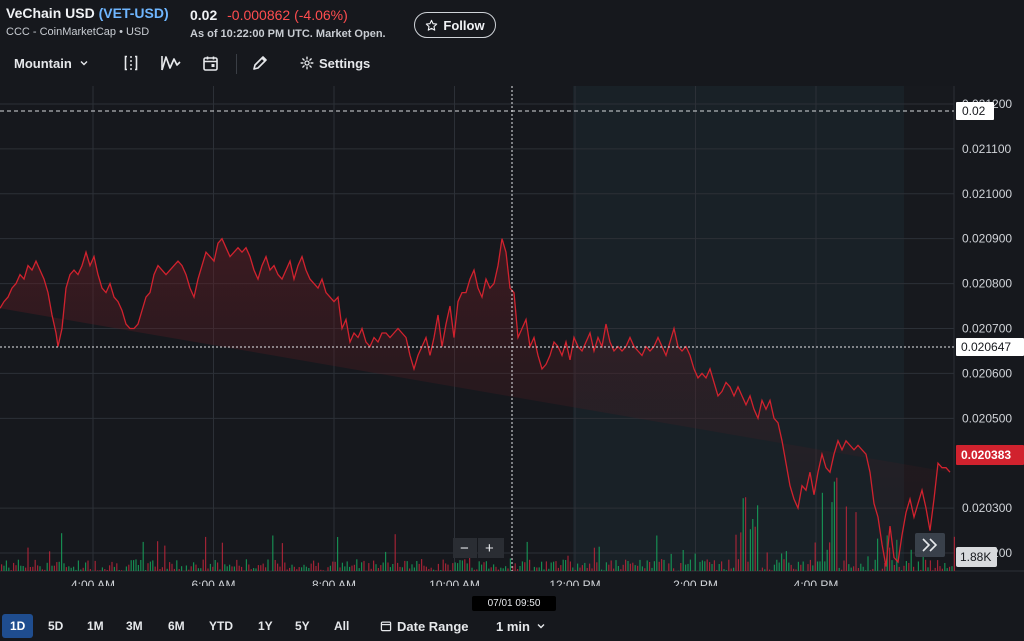  Describe the element at coordinates (265, 626) in the screenshot. I see `range-button-1y: 1Y` at that location.